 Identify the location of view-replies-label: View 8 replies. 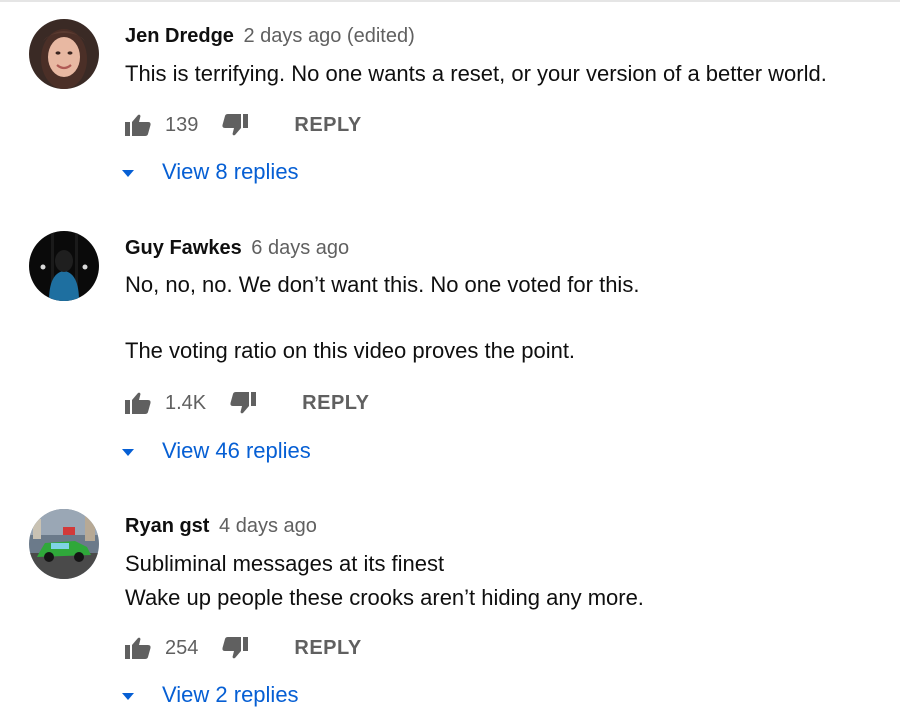
(230, 171).